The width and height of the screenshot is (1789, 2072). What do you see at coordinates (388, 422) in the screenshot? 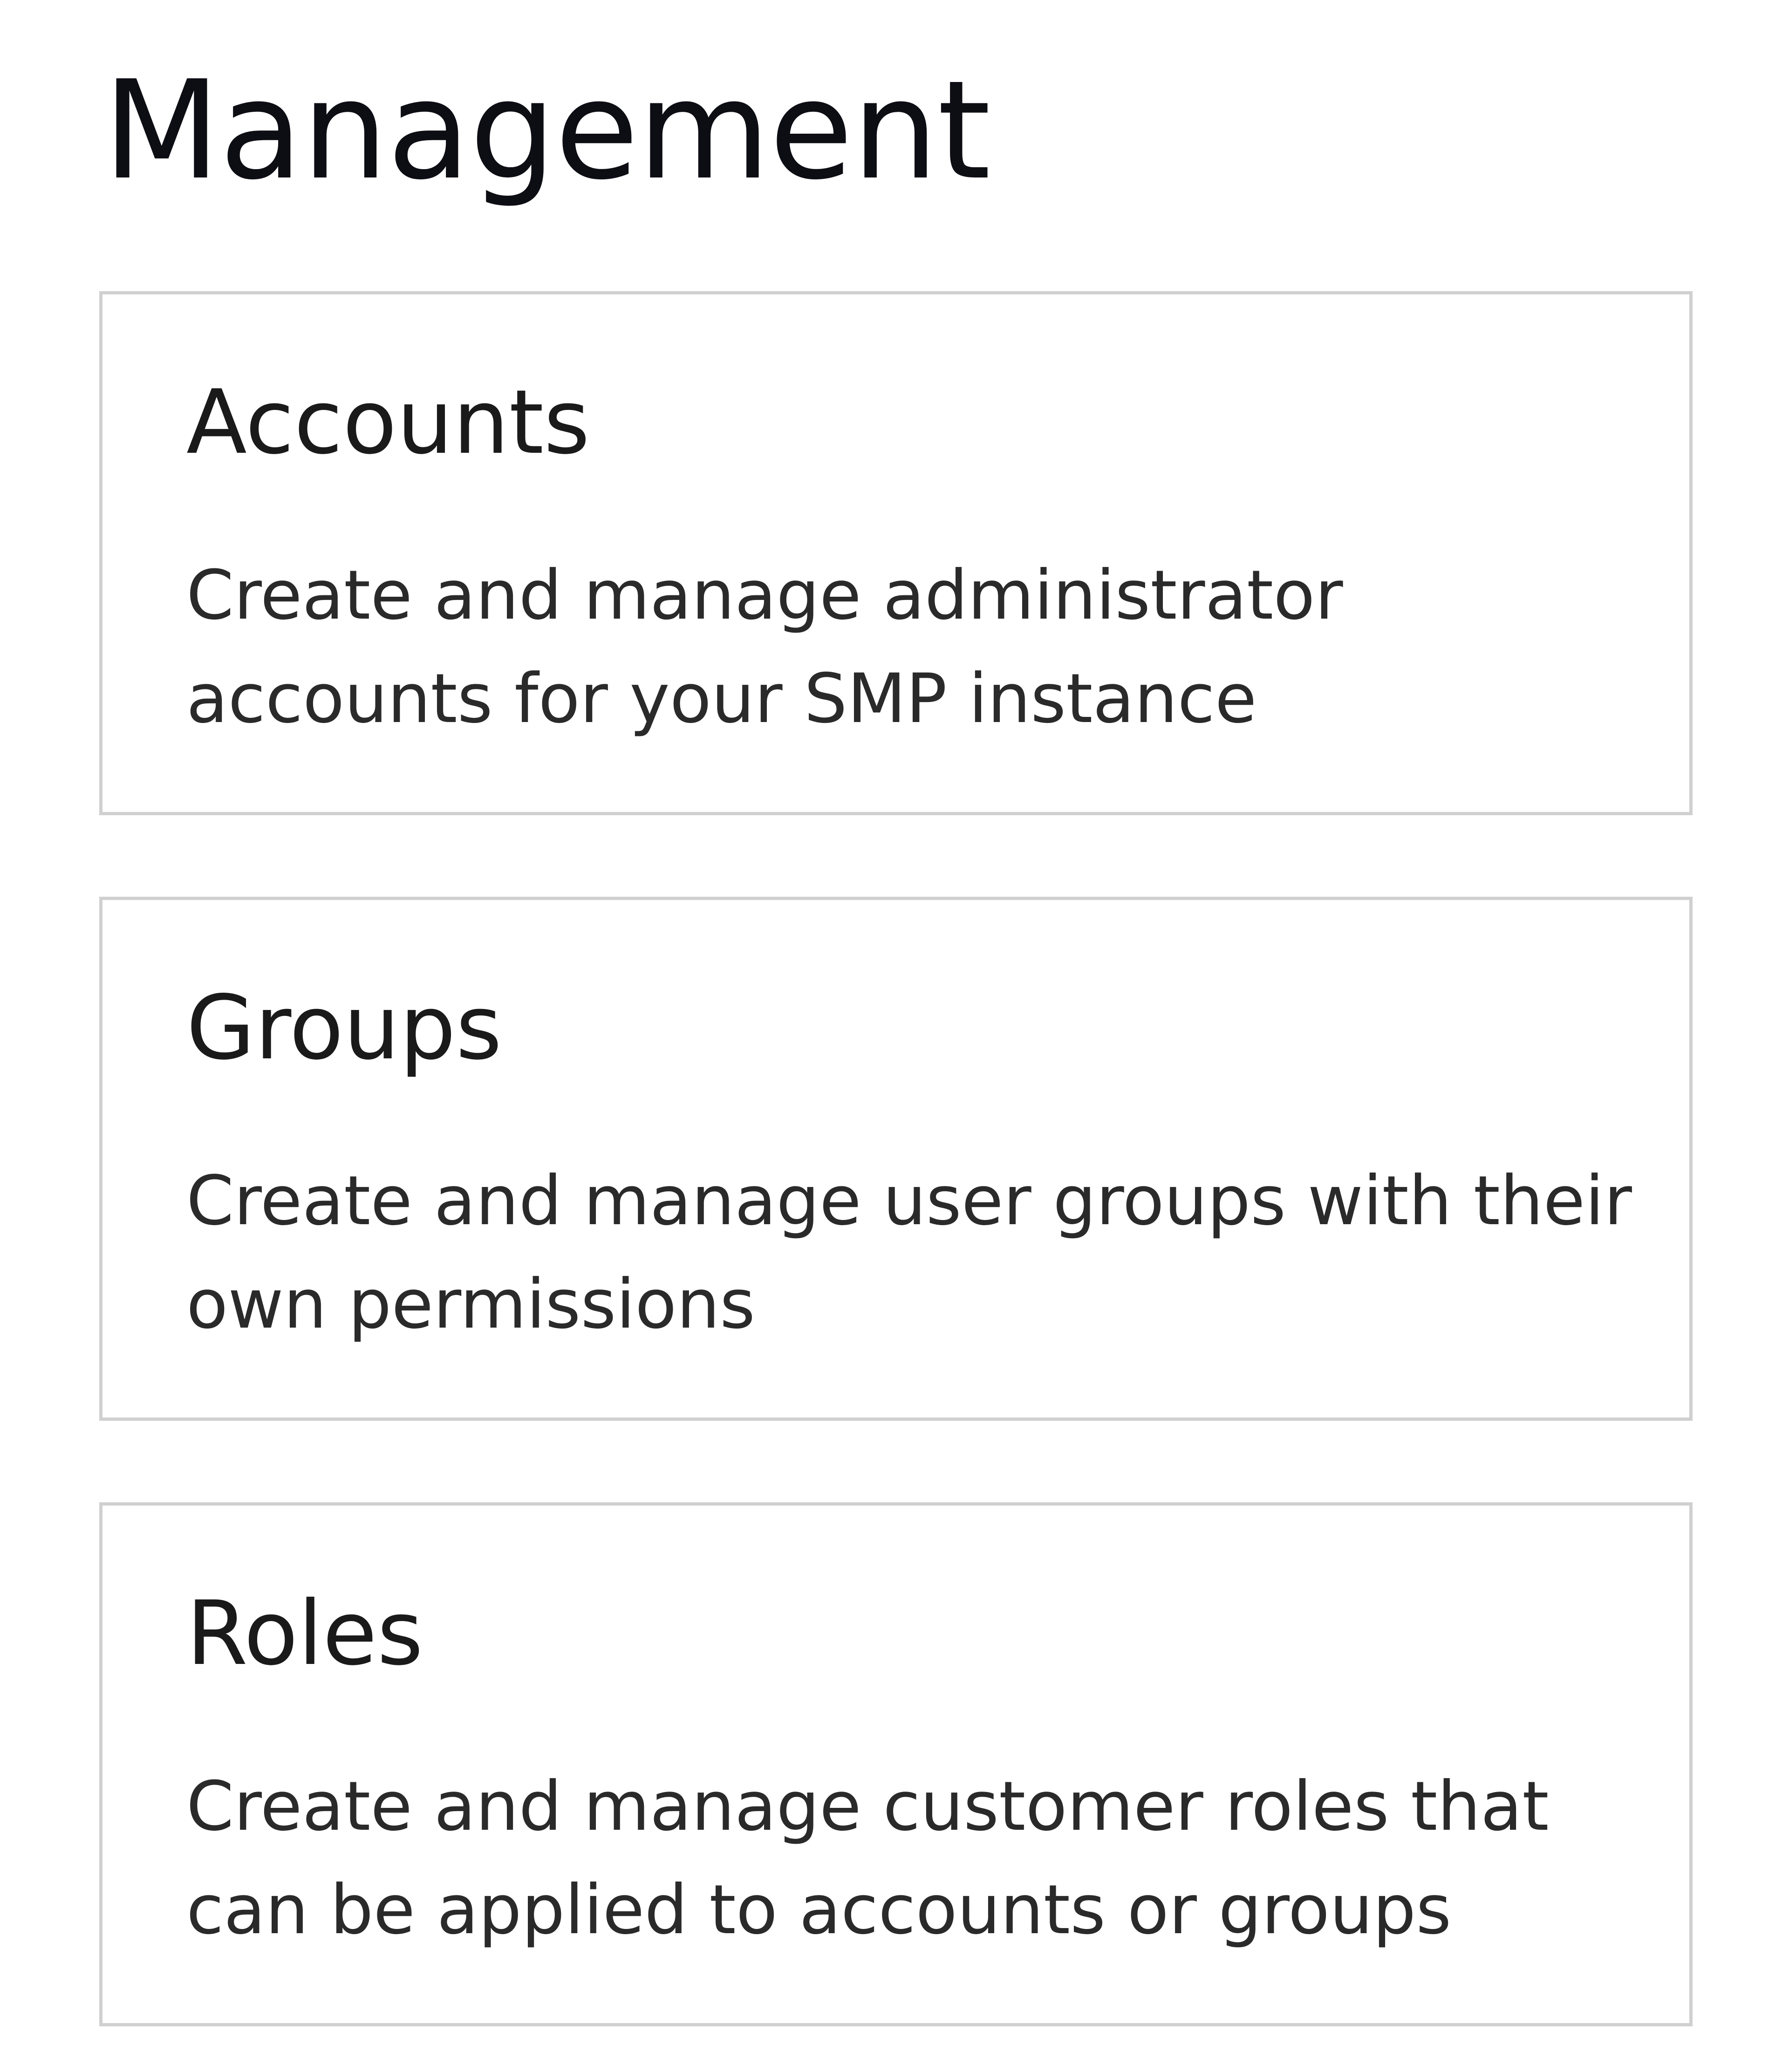
I see `accounts-card-title: Accounts` at bounding box center [388, 422].